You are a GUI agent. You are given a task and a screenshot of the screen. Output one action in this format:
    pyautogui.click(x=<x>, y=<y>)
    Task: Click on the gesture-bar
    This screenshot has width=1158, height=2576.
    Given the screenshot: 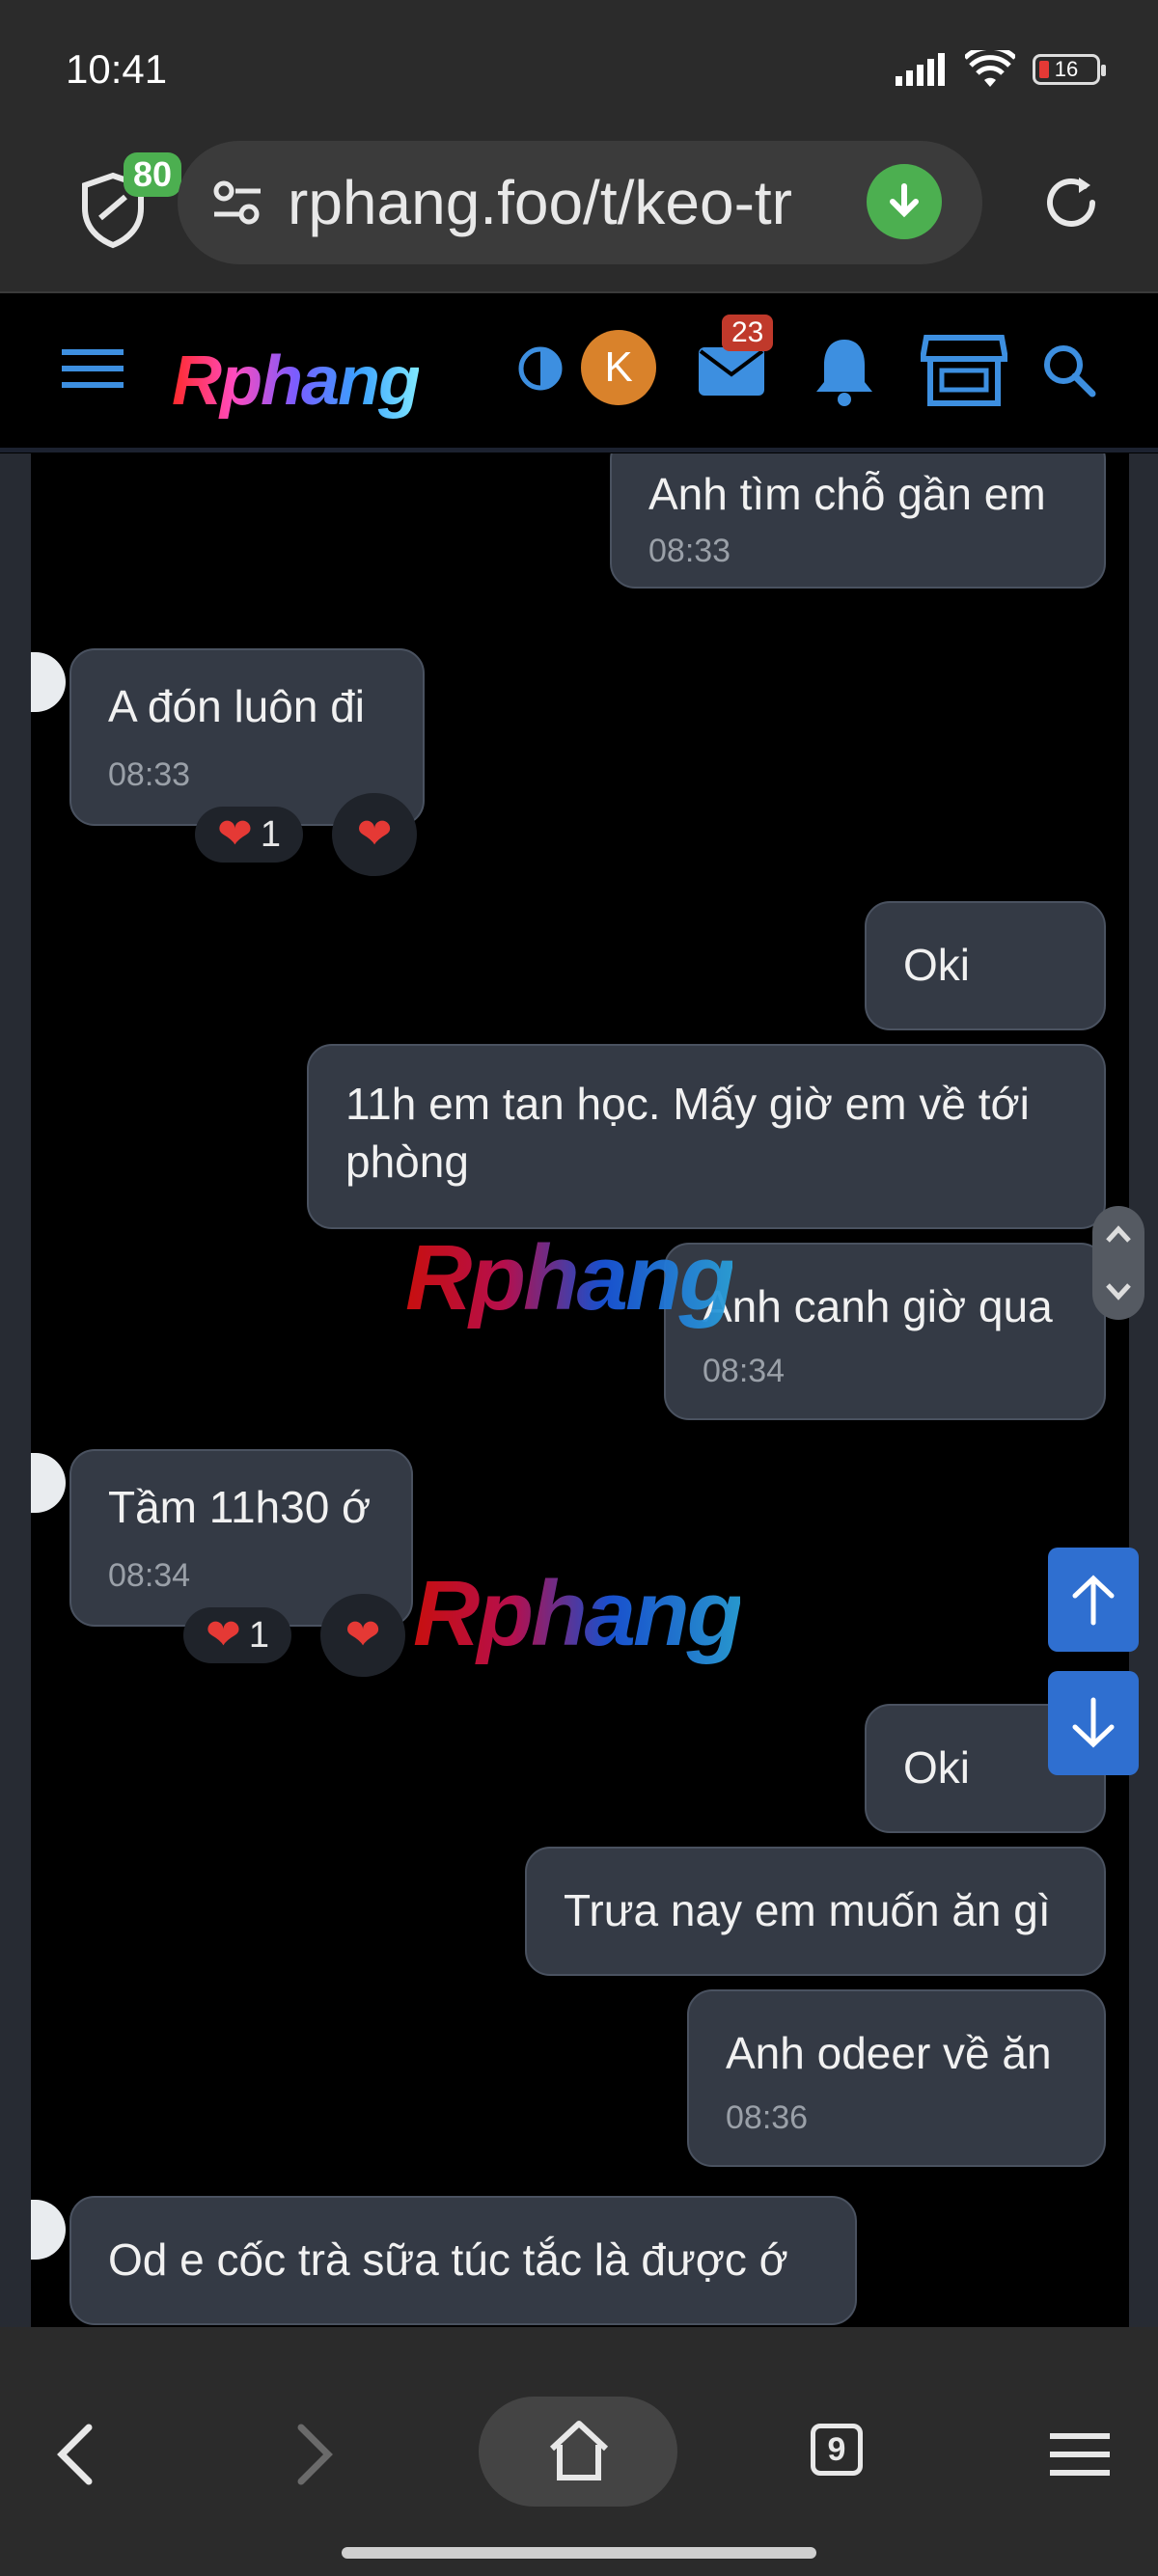 What is the action you would take?
    pyautogui.click(x=579, y=2553)
    